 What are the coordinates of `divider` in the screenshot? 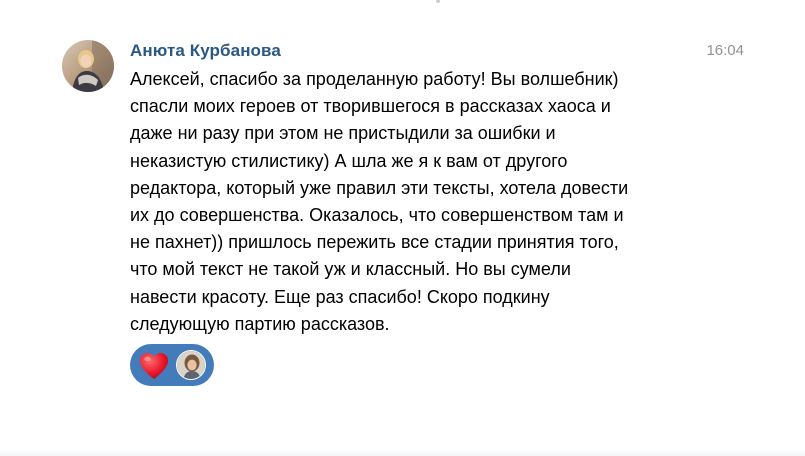 It's located at (402, 453).